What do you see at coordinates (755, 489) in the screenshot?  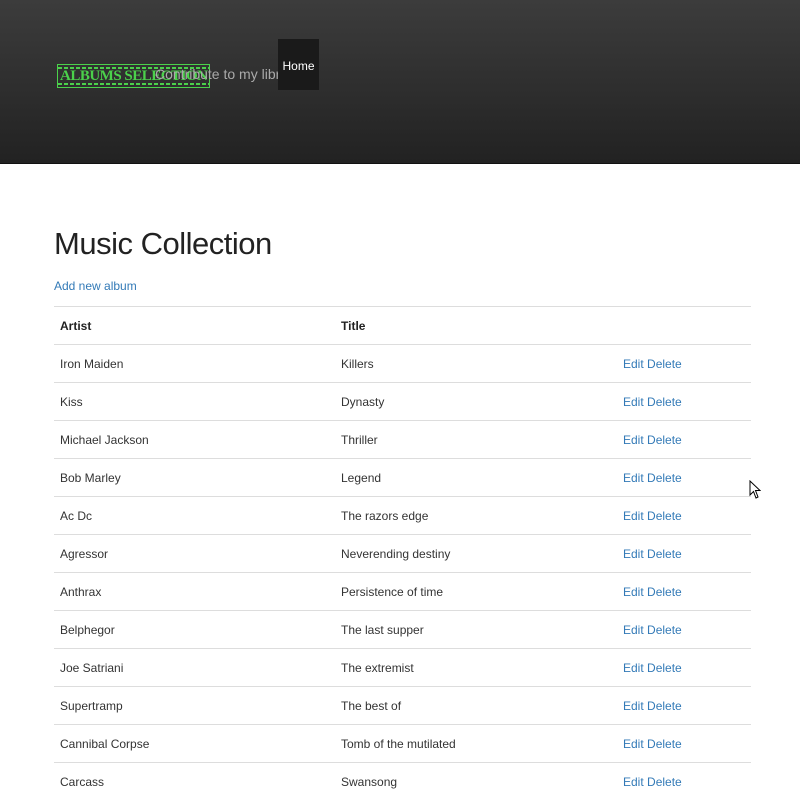 I see `mouse-cursor-icon` at bounding box center [755, 489].